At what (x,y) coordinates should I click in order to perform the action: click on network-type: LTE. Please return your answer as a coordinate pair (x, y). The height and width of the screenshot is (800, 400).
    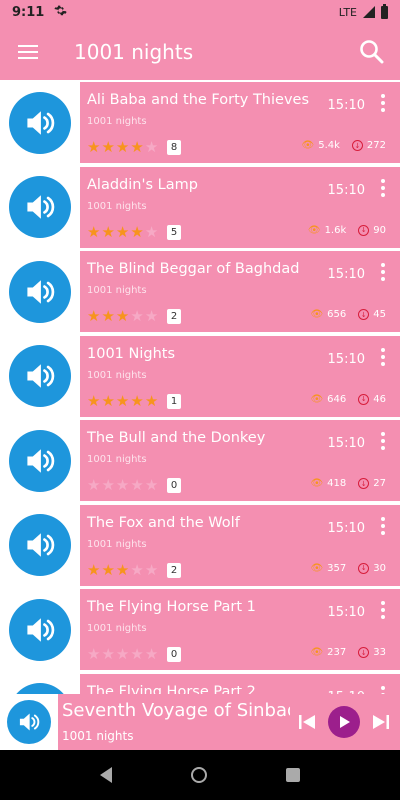
    Looking at the image, I should click on (347, 12).